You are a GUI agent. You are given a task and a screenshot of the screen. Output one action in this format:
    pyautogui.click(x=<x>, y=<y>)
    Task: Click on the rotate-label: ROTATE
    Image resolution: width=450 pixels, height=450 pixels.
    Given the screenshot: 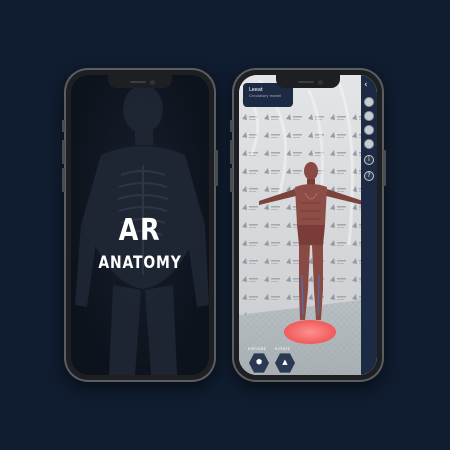 What is the action you would take?
    pyautogui.click(x=283, y=349)
    